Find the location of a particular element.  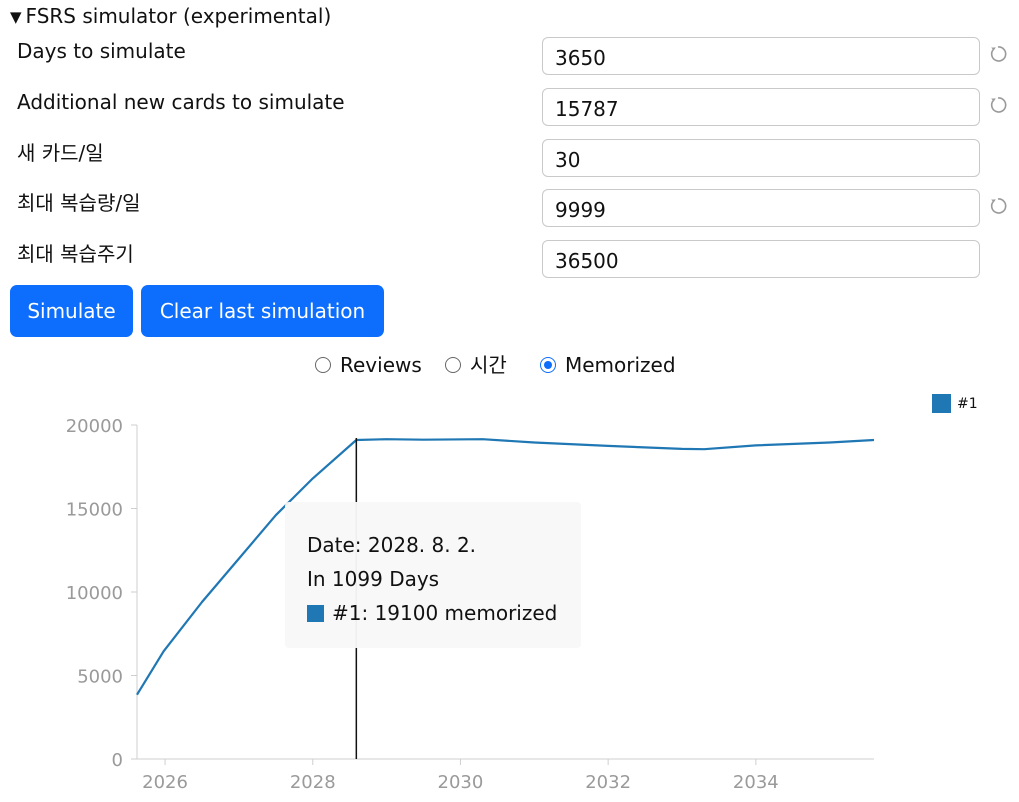

days-to-simulate-label: Days to simulate is located at coordinates (101, 51).